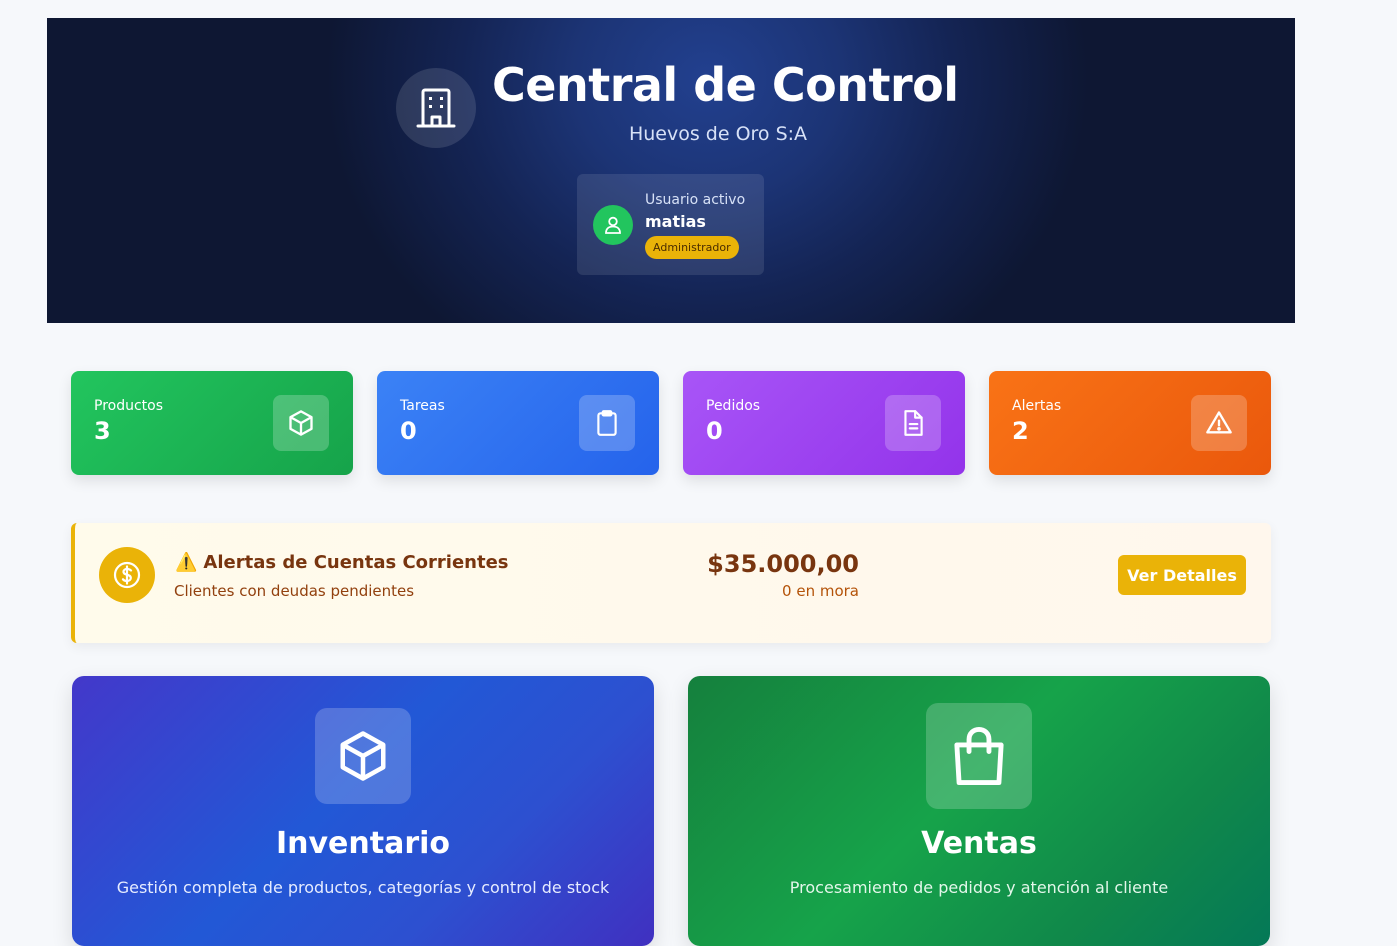  I want to click on stat-card-pedidos: Pedidos 0, so click(824, 423).